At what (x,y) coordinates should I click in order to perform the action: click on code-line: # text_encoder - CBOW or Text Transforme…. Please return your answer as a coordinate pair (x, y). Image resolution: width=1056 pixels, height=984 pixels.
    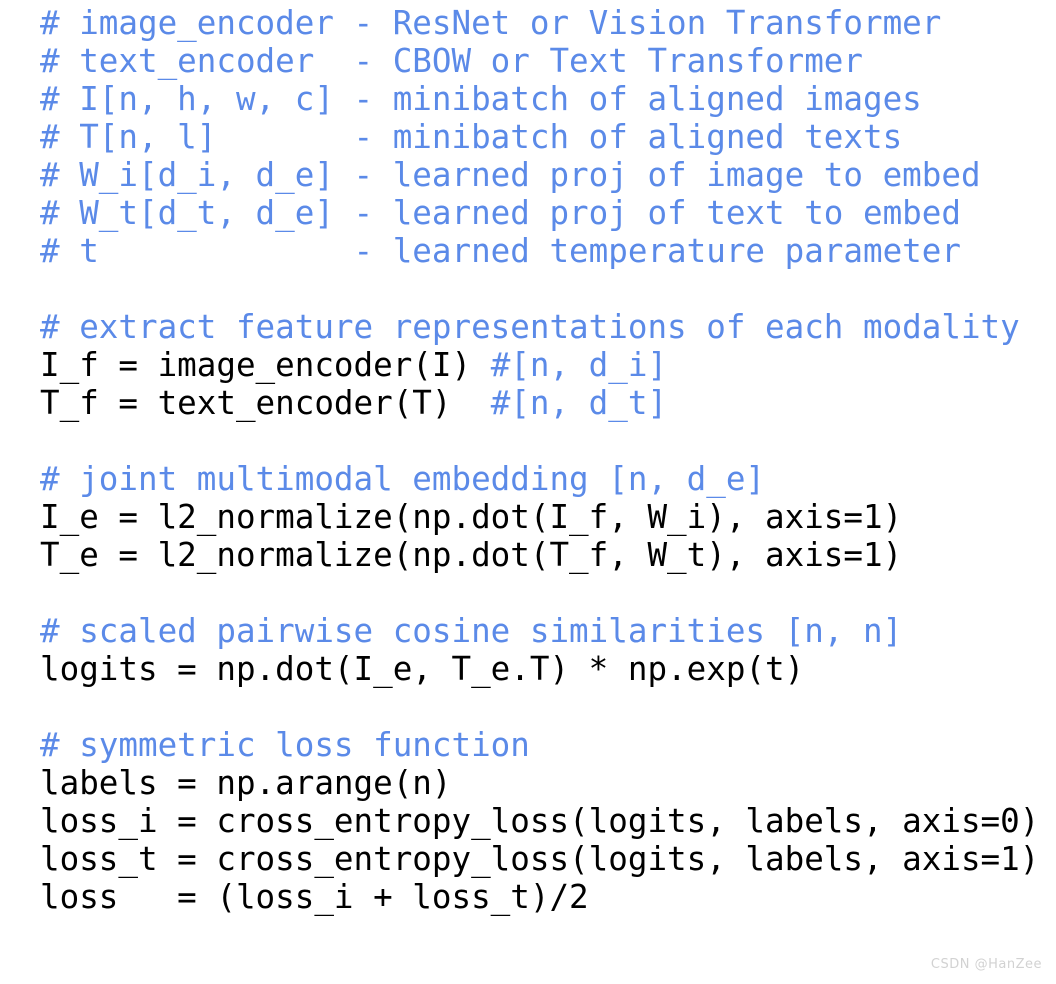
    Looking at the image, I should click on (451, 61).